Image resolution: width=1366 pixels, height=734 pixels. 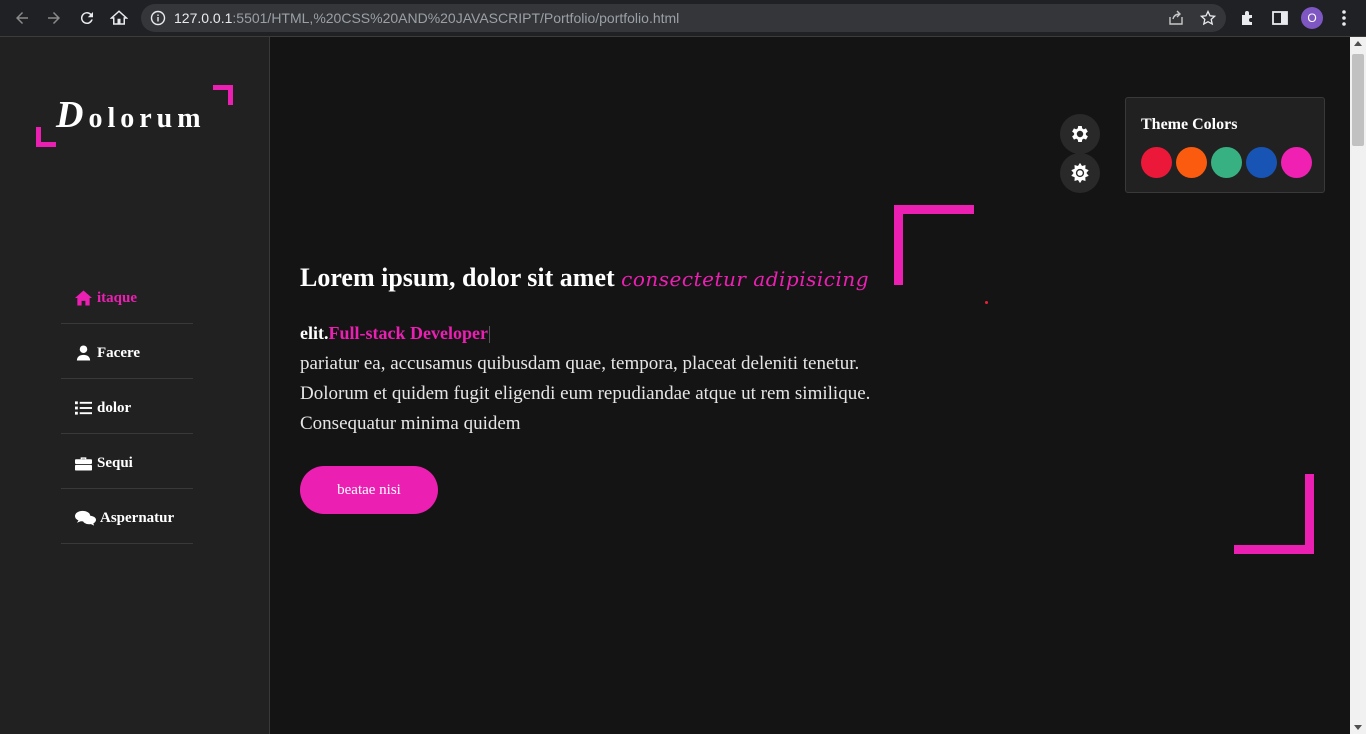 What do you see at coordinates (115, 462) in the screenshot?
I see `nav-item-label: Sequi` at bounding box center [115, 462].